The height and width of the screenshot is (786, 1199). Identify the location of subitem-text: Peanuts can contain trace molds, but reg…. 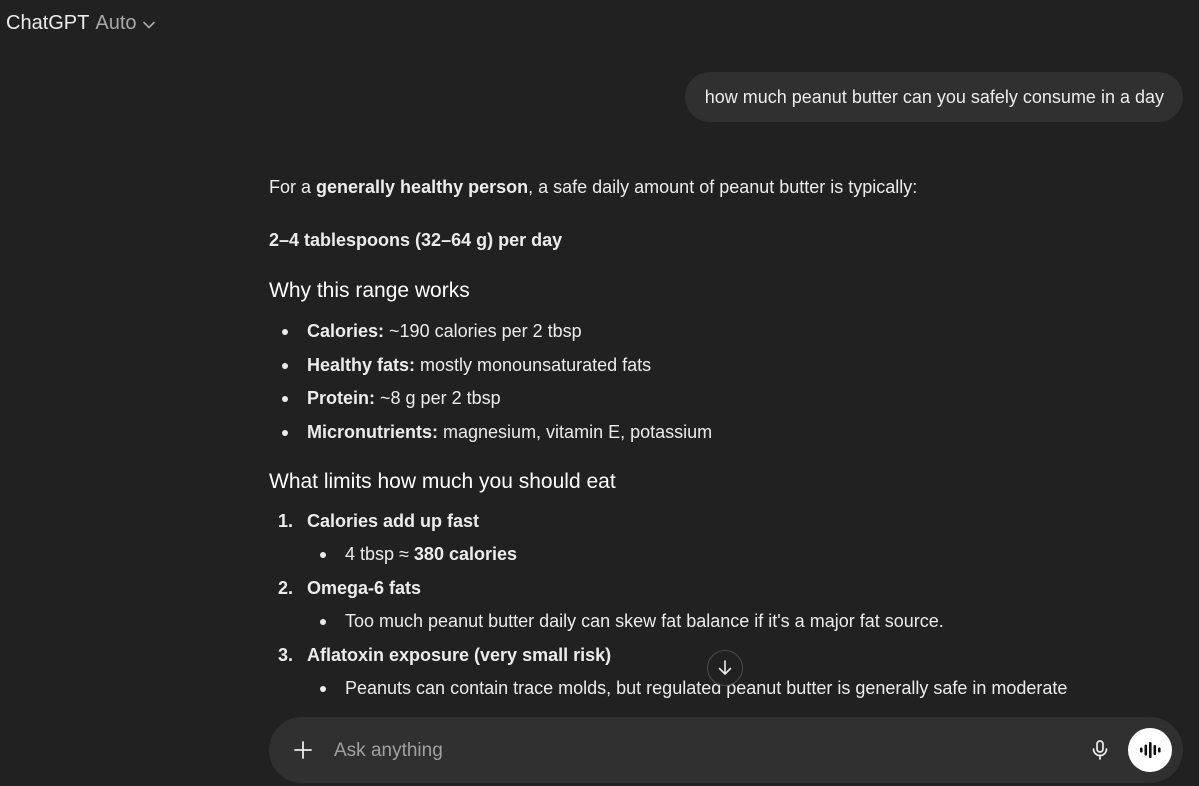
(706, 688).